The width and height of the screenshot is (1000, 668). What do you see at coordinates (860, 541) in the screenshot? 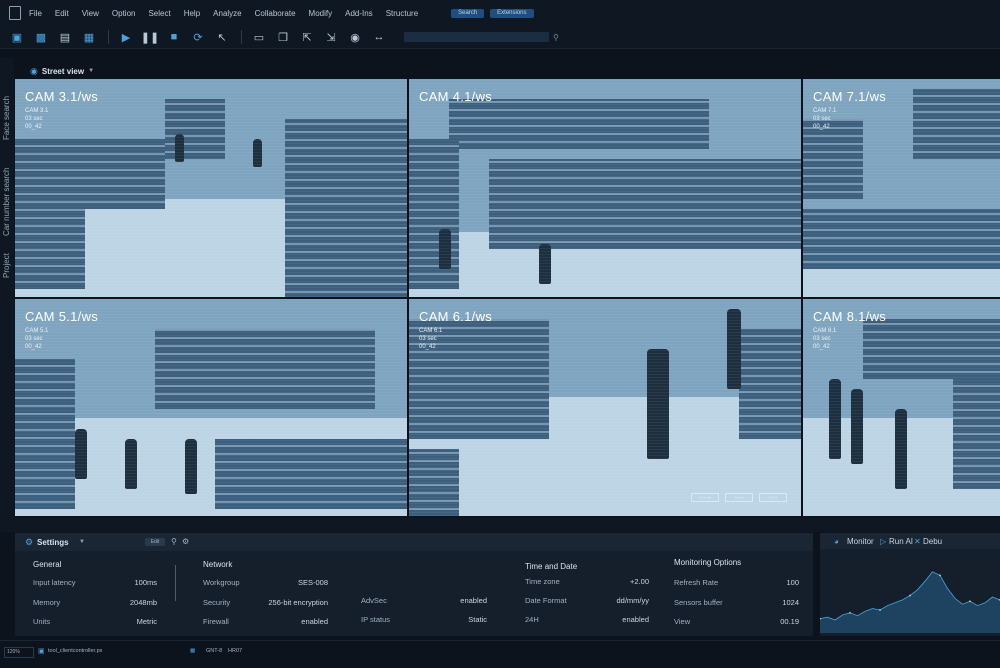
I see `tab-monitor: Monitor` at bounding box center [860, 541].